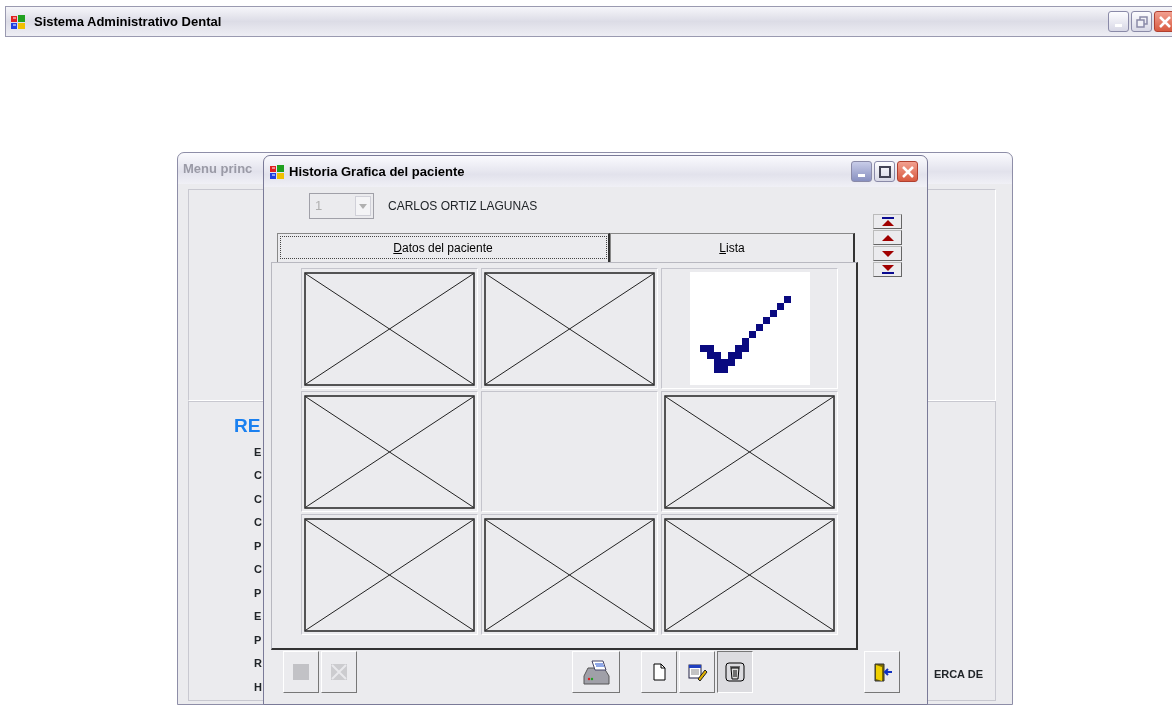 This screenshot has height=705, width=1172. I want to click on menu-item: H, so click(258, 687).